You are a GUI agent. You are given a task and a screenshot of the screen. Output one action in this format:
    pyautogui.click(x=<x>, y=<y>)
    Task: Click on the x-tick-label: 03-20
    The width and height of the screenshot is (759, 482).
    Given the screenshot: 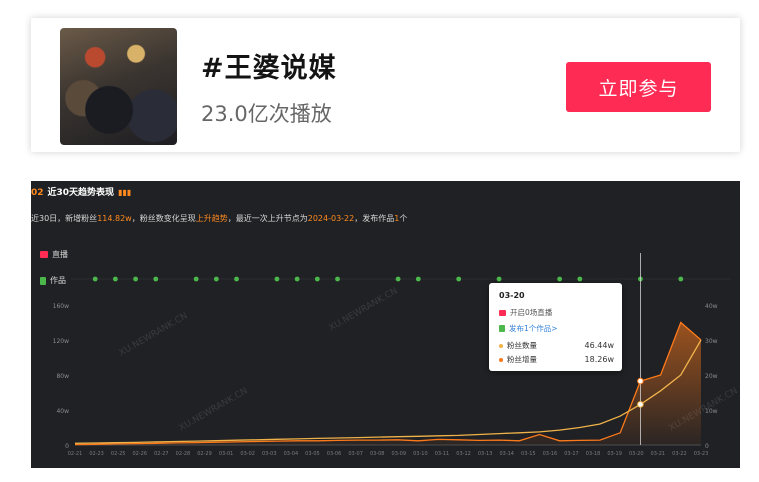 What is the action you would take?
    pyautogui.click(x=636, y=454)
    